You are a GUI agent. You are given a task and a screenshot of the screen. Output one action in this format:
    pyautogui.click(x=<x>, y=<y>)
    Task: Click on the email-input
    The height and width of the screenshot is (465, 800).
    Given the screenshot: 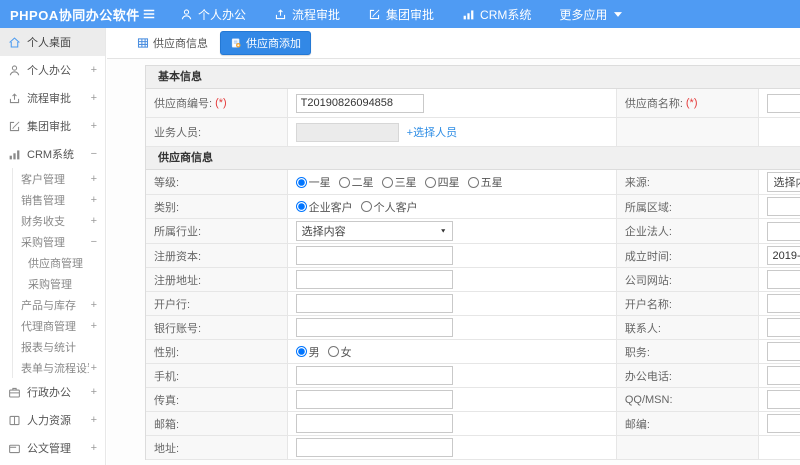 What is the action you would take?
    pyautogui.click(x=374, y=423)
    